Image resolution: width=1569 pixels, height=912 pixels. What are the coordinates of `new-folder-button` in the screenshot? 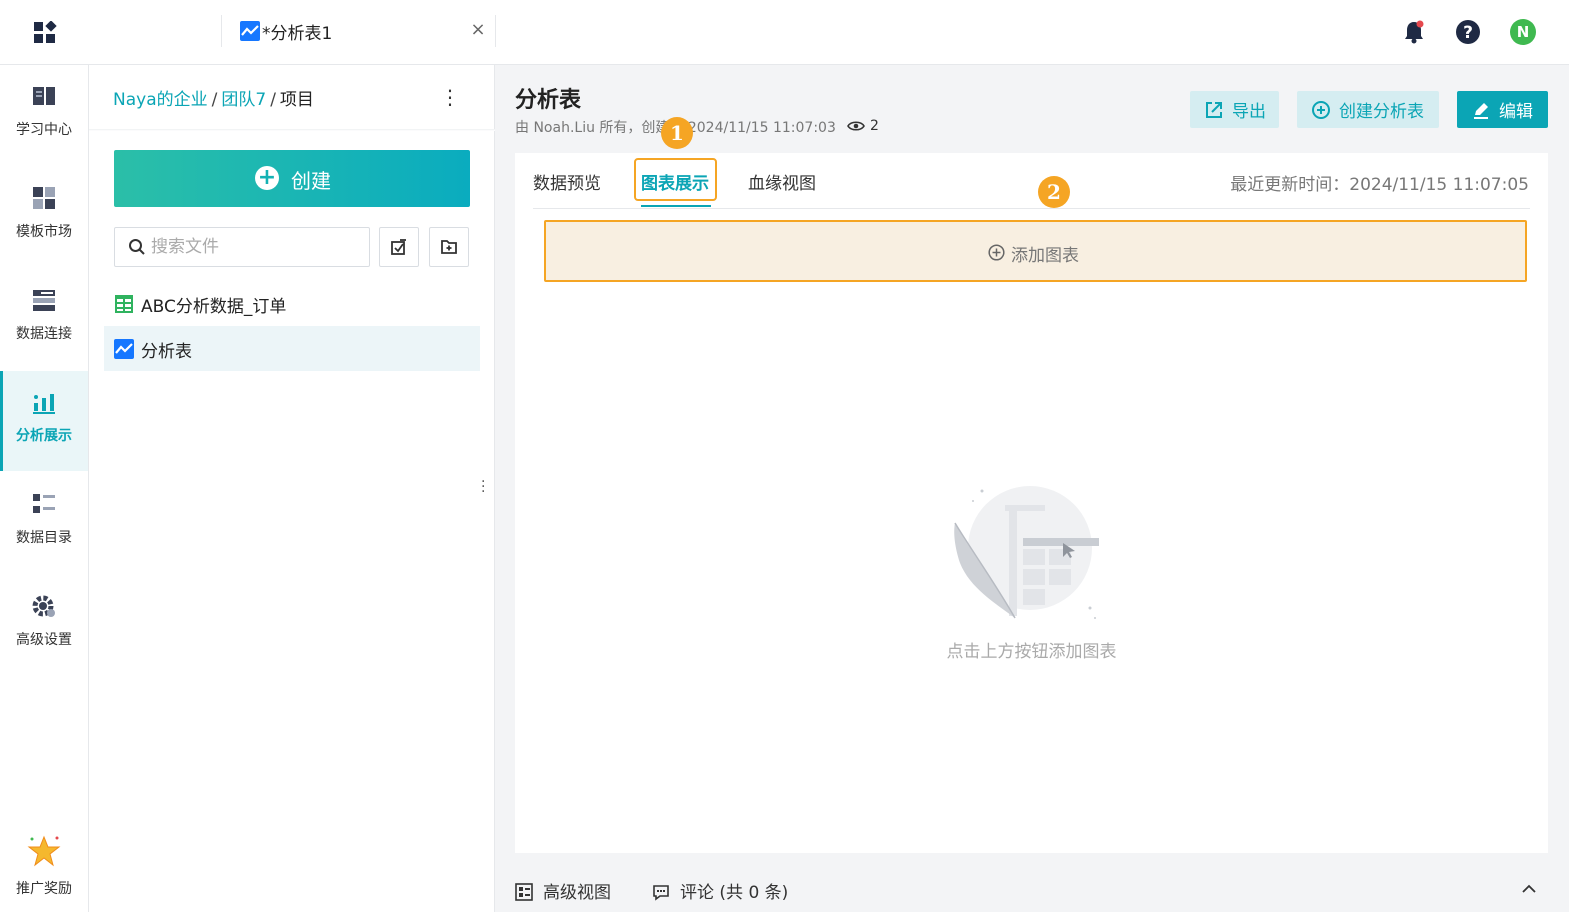 It's located at (449, 247).